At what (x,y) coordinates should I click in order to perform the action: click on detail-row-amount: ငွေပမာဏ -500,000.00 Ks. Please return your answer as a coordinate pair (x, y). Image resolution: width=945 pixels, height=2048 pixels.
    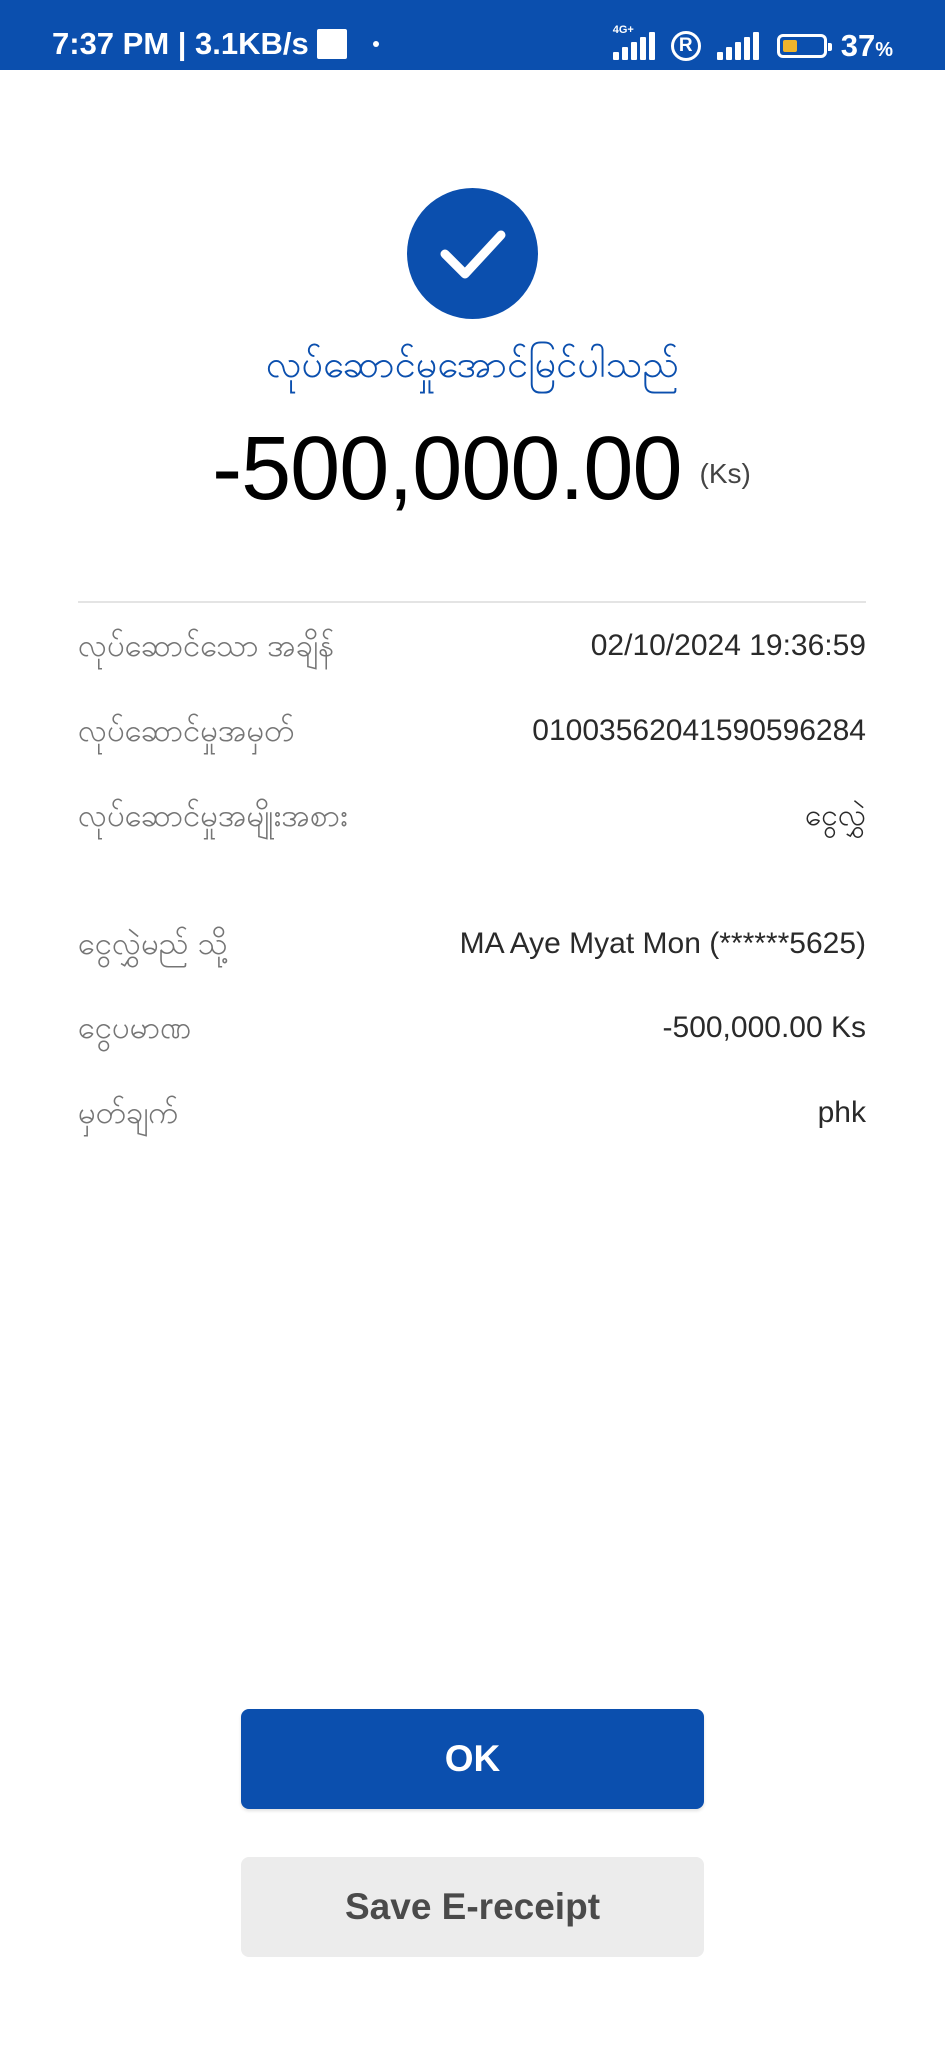
    Looking at the image, I should click on (472, 1028).